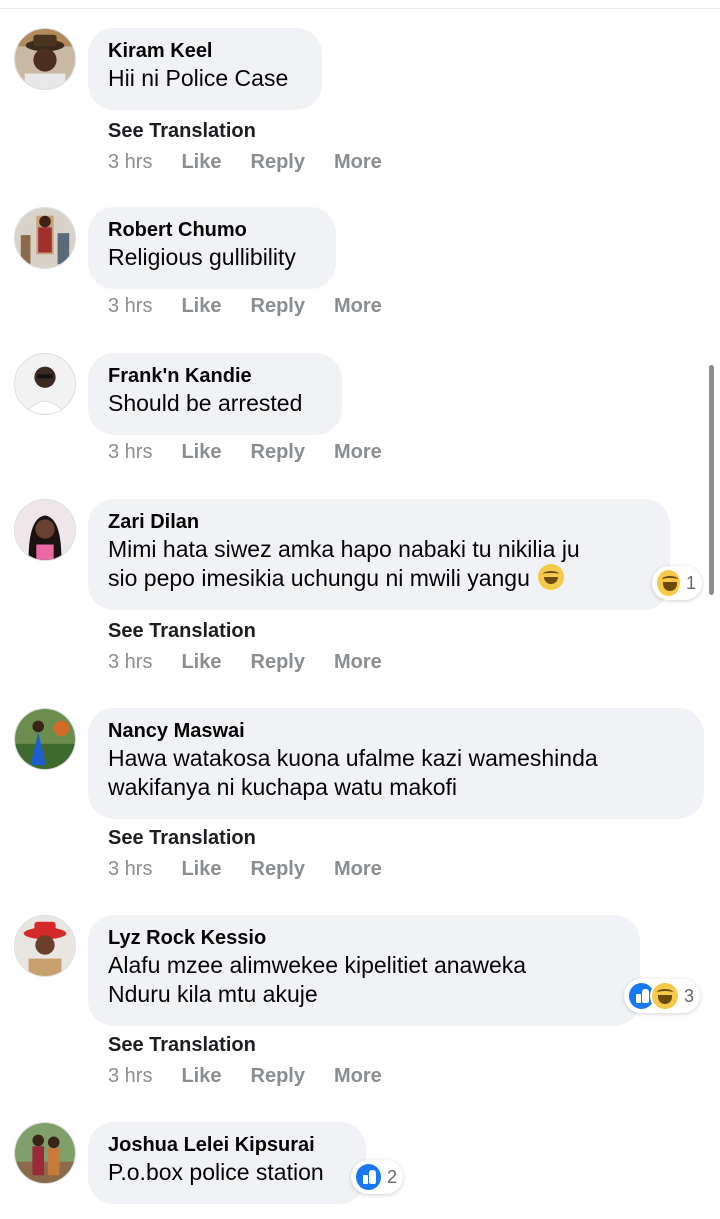 Image resolution: width=720 pixels, height=1219 pixels. I want to click on comment-author: Kiram Keel, so click(205, 51).